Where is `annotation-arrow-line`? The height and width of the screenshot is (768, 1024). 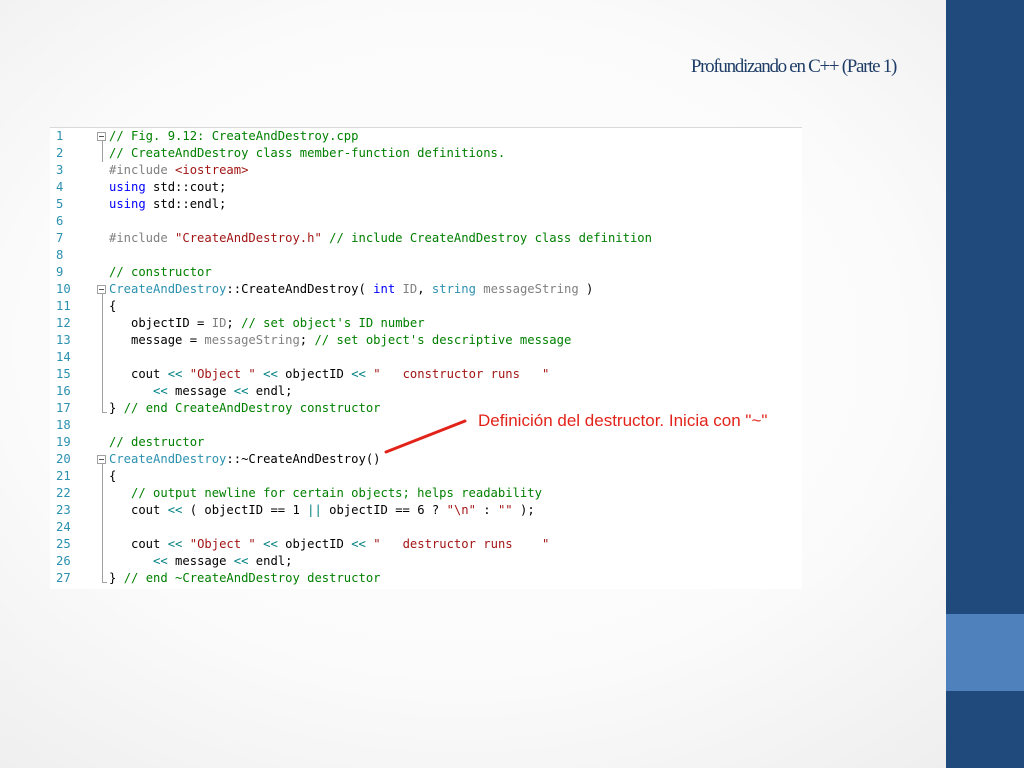
annotation-arrow-line is located at coordinates (425, 436).